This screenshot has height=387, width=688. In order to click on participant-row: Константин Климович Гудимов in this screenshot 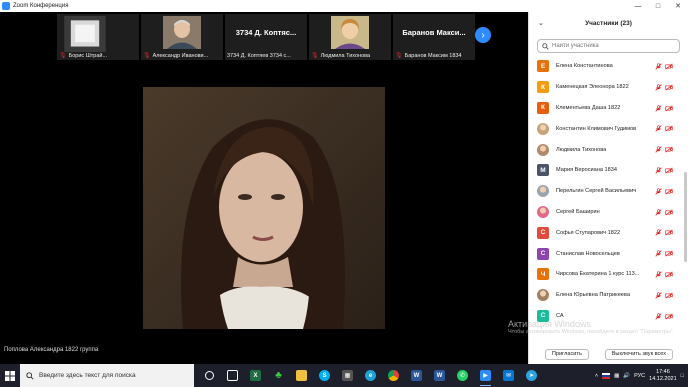, I will do `click(606, 128)`.